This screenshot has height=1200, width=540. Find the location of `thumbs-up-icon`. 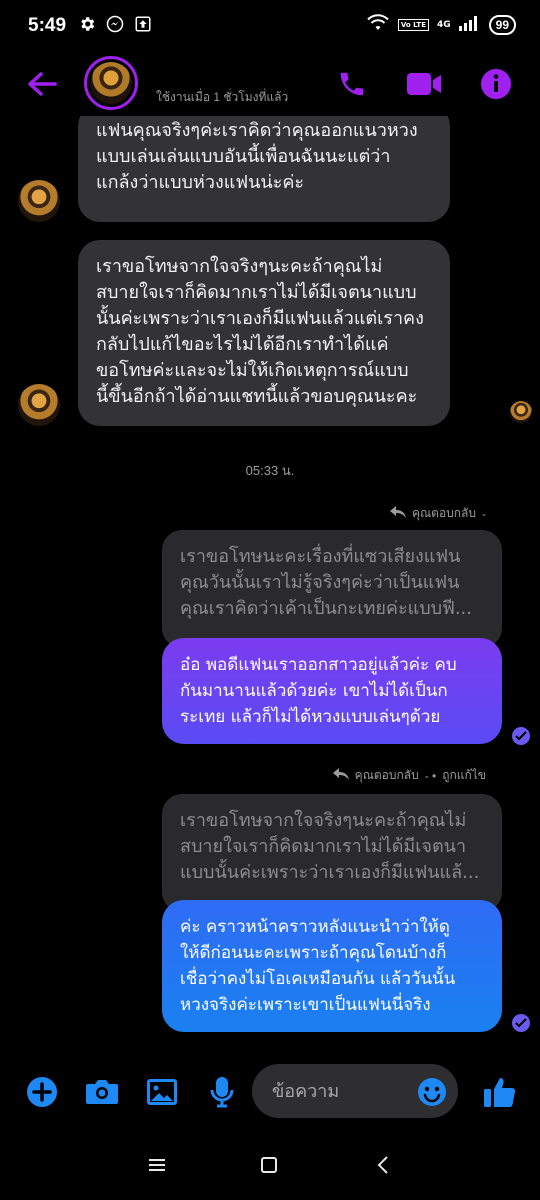

thumbs-up-icon is located at coordinates (500, 1092).